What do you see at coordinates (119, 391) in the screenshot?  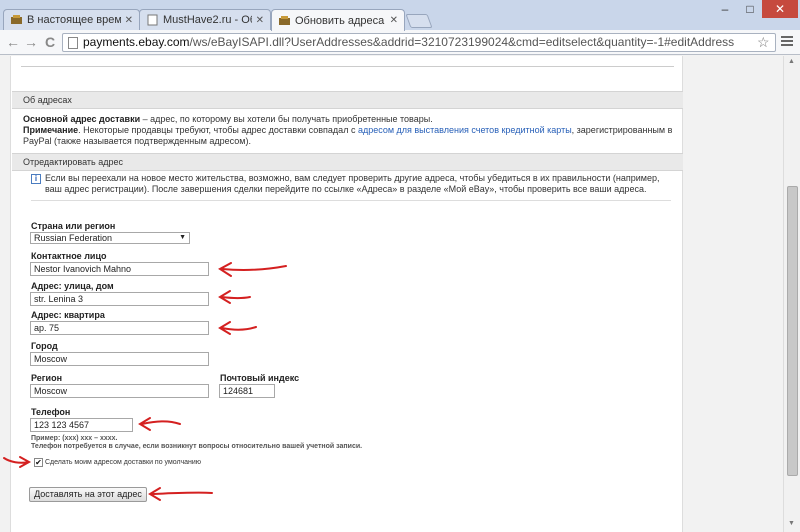 I see `region-input: Moscow` at bounding box center [119, 391].